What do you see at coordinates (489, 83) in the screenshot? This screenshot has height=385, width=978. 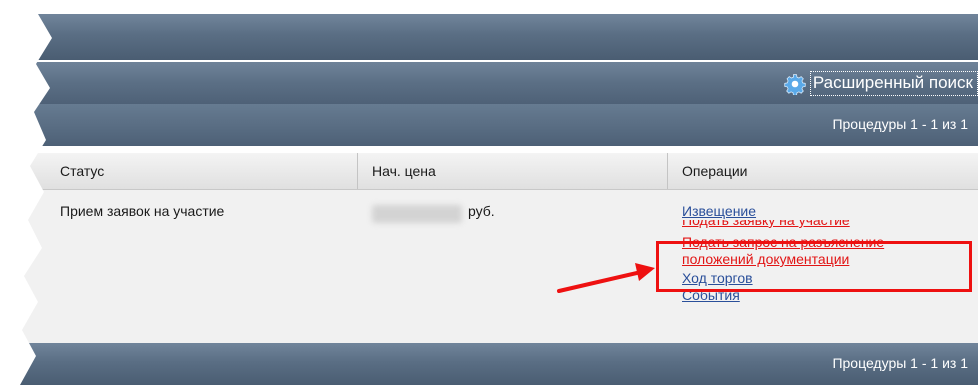 I see `search-toolbar: Расширенный поиск` at bounding box center [489, 83].